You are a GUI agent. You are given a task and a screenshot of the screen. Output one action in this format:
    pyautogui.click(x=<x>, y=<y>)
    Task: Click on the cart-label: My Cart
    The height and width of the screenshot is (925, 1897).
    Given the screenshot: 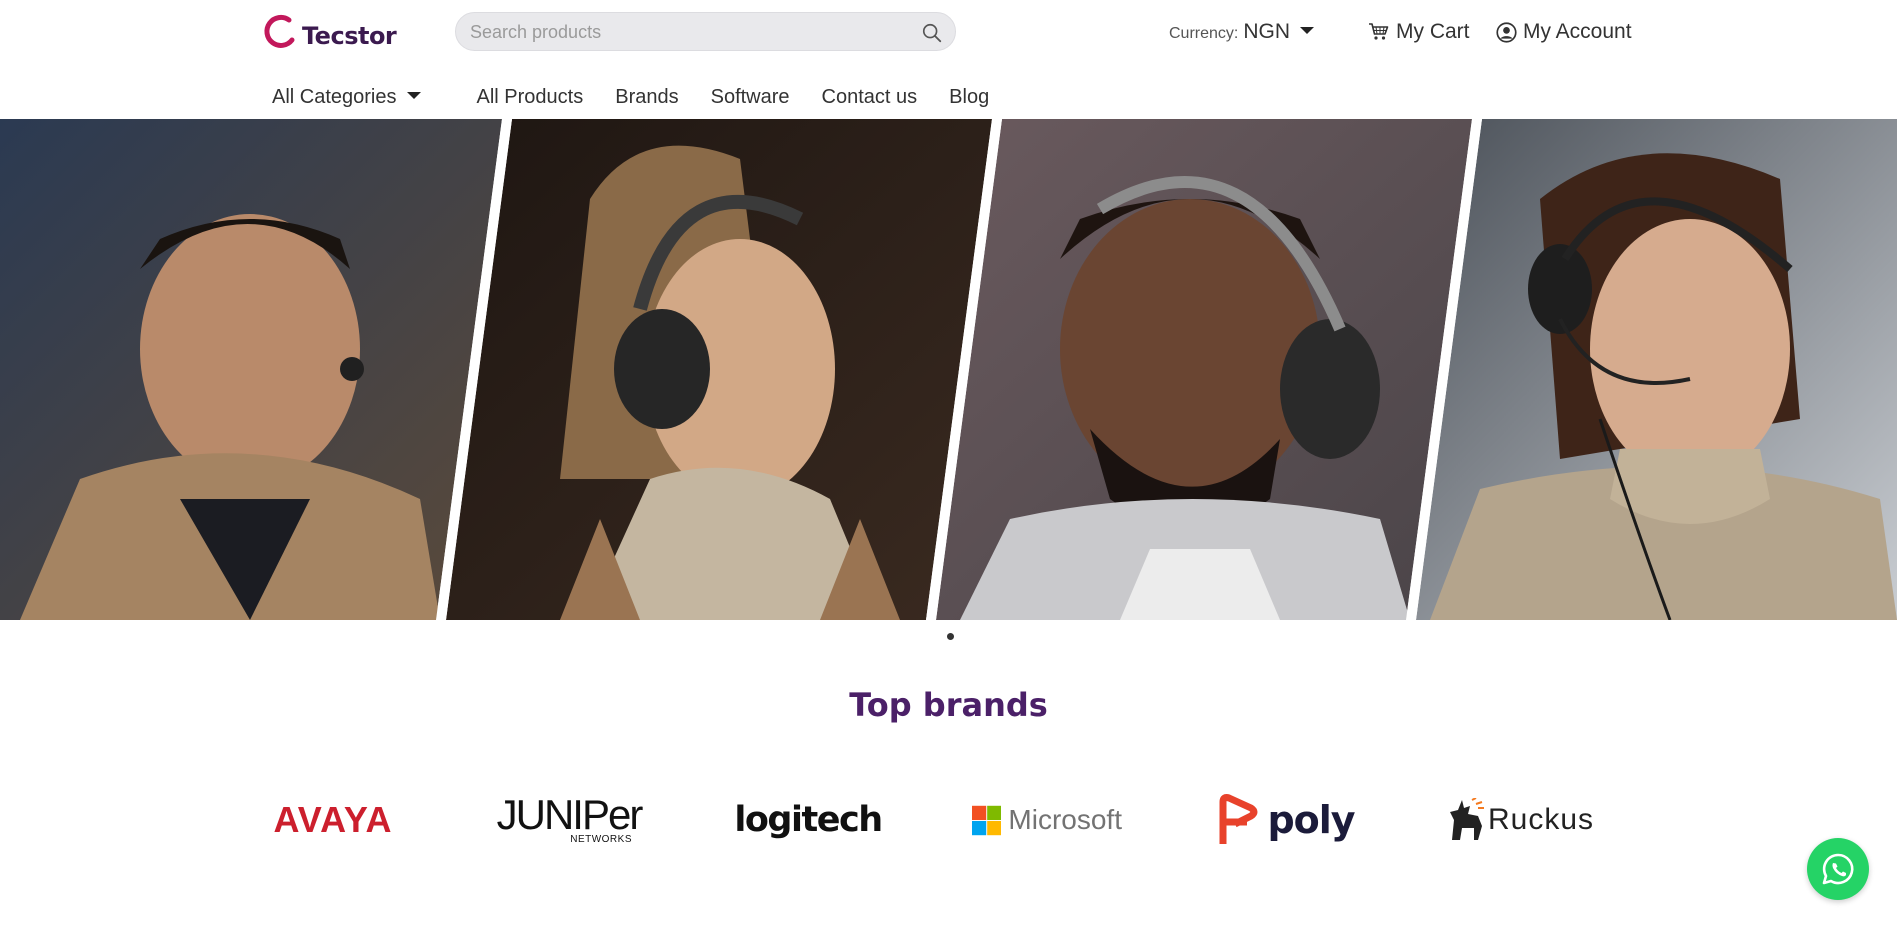 What is the action you would take?
    pyautogui.click(x=1433, y=31)
    